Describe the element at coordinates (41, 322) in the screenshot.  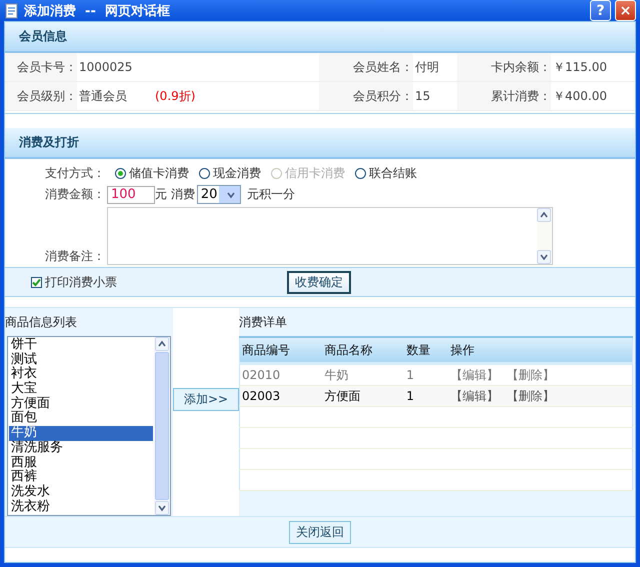
I see `panel-title: 商品信息列表` at that location.